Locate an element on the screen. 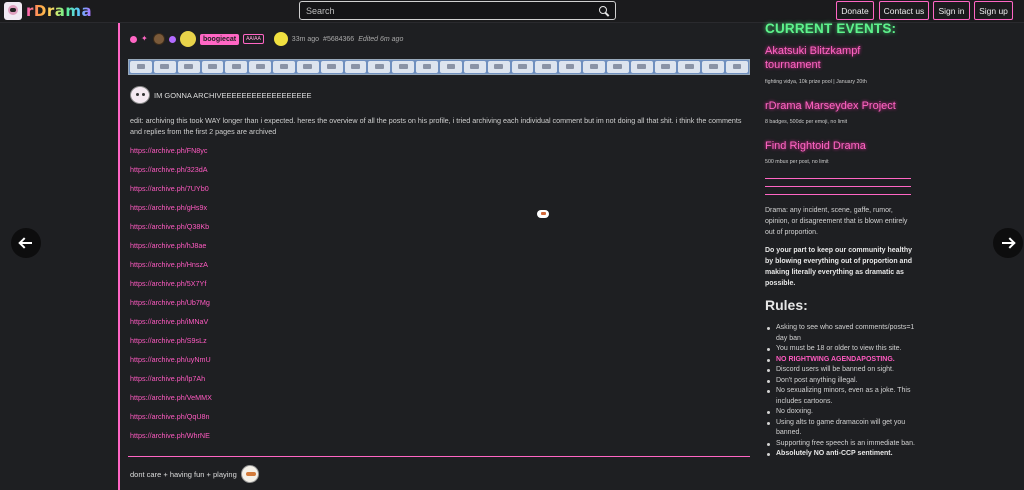 The height and width of the screenshot is (490, 1024). arrow-left-icon is located at coordinates (25, 243).